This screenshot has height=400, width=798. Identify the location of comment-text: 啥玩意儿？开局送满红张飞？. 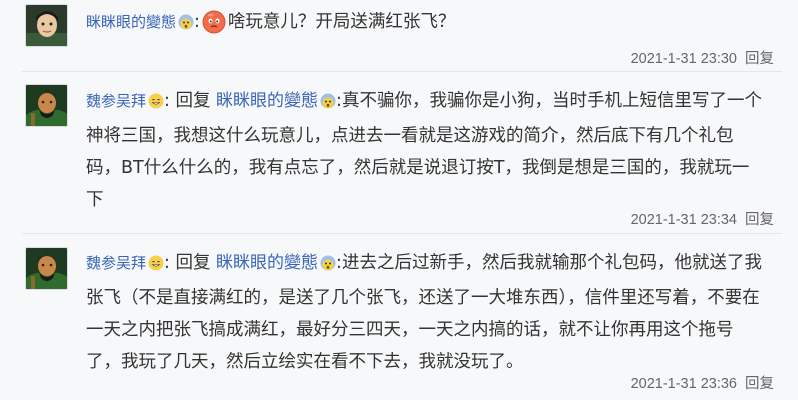
(341, 22).